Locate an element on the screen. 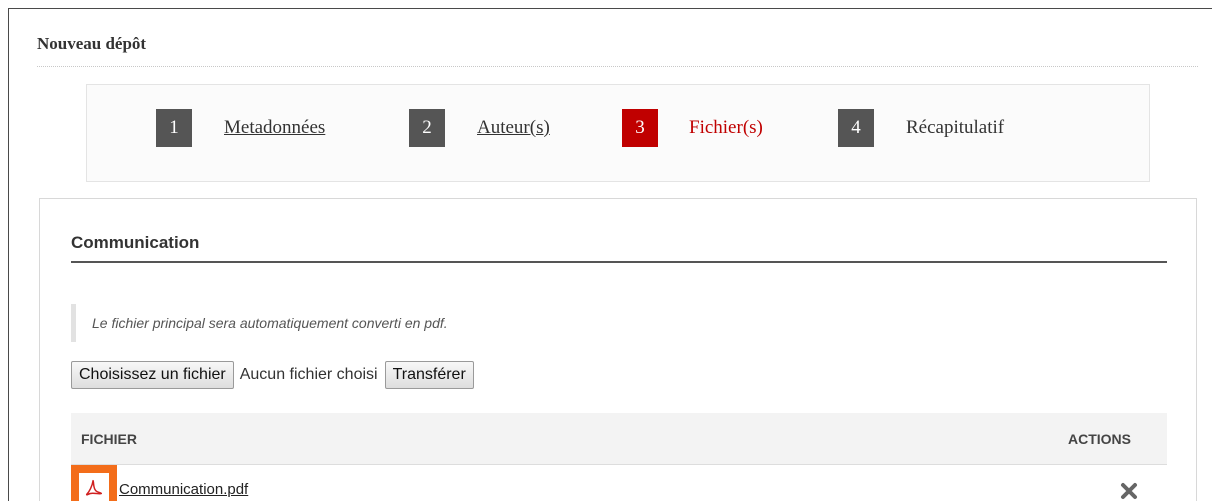 The width and height of the screenshot is (1212, 501). step-label-fichiers: Fichier(s) is located at coordinates (726, 127).